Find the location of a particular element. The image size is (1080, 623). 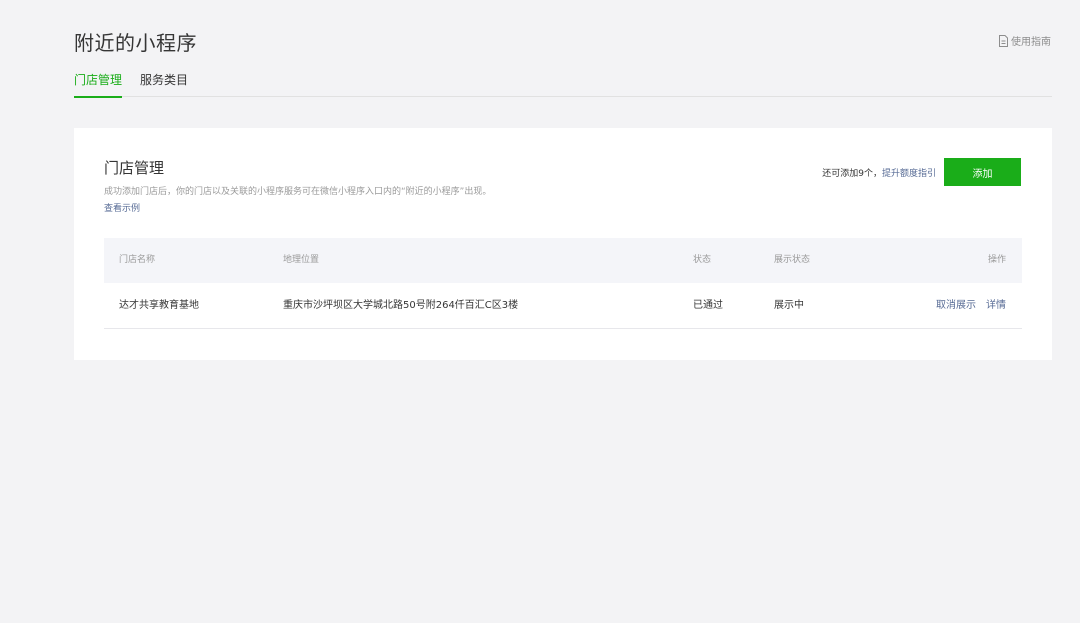

add-store-button: 添加 is located at coordinates (982, 172).